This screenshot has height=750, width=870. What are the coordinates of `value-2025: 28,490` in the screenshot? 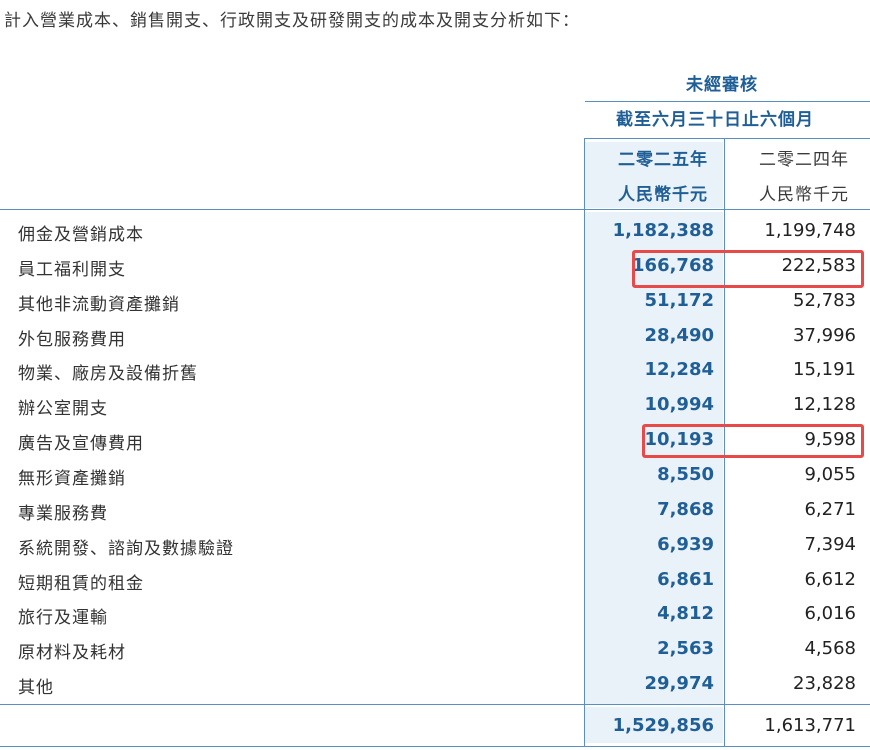 It's located at (679, 335).